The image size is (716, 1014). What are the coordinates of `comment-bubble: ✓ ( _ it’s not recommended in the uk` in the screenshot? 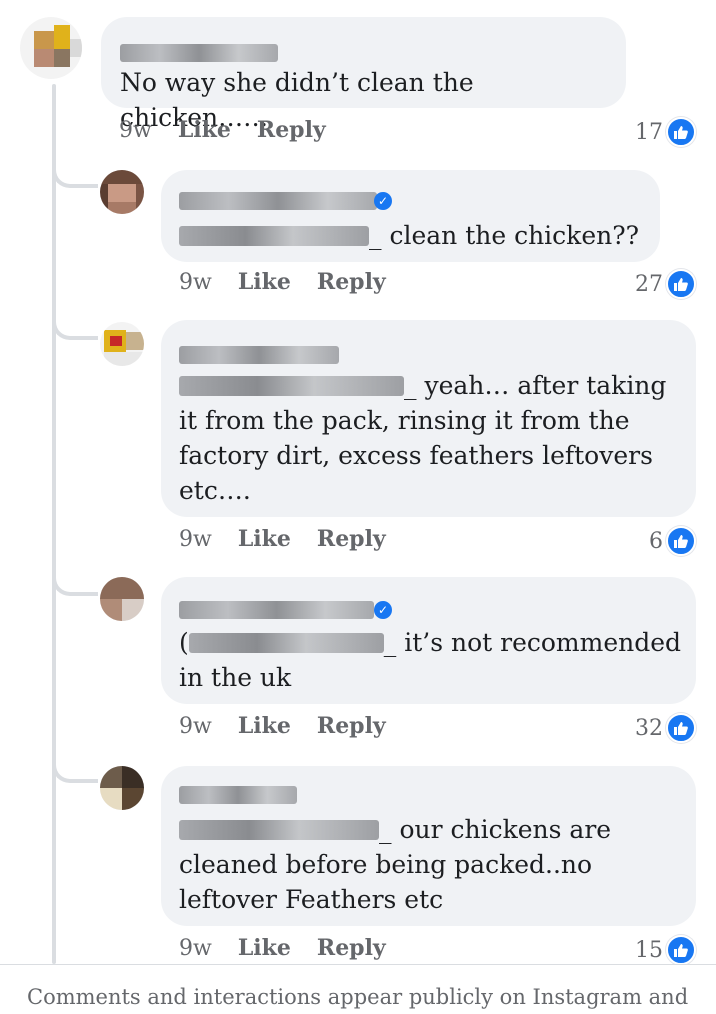 It's located at (428, 640).